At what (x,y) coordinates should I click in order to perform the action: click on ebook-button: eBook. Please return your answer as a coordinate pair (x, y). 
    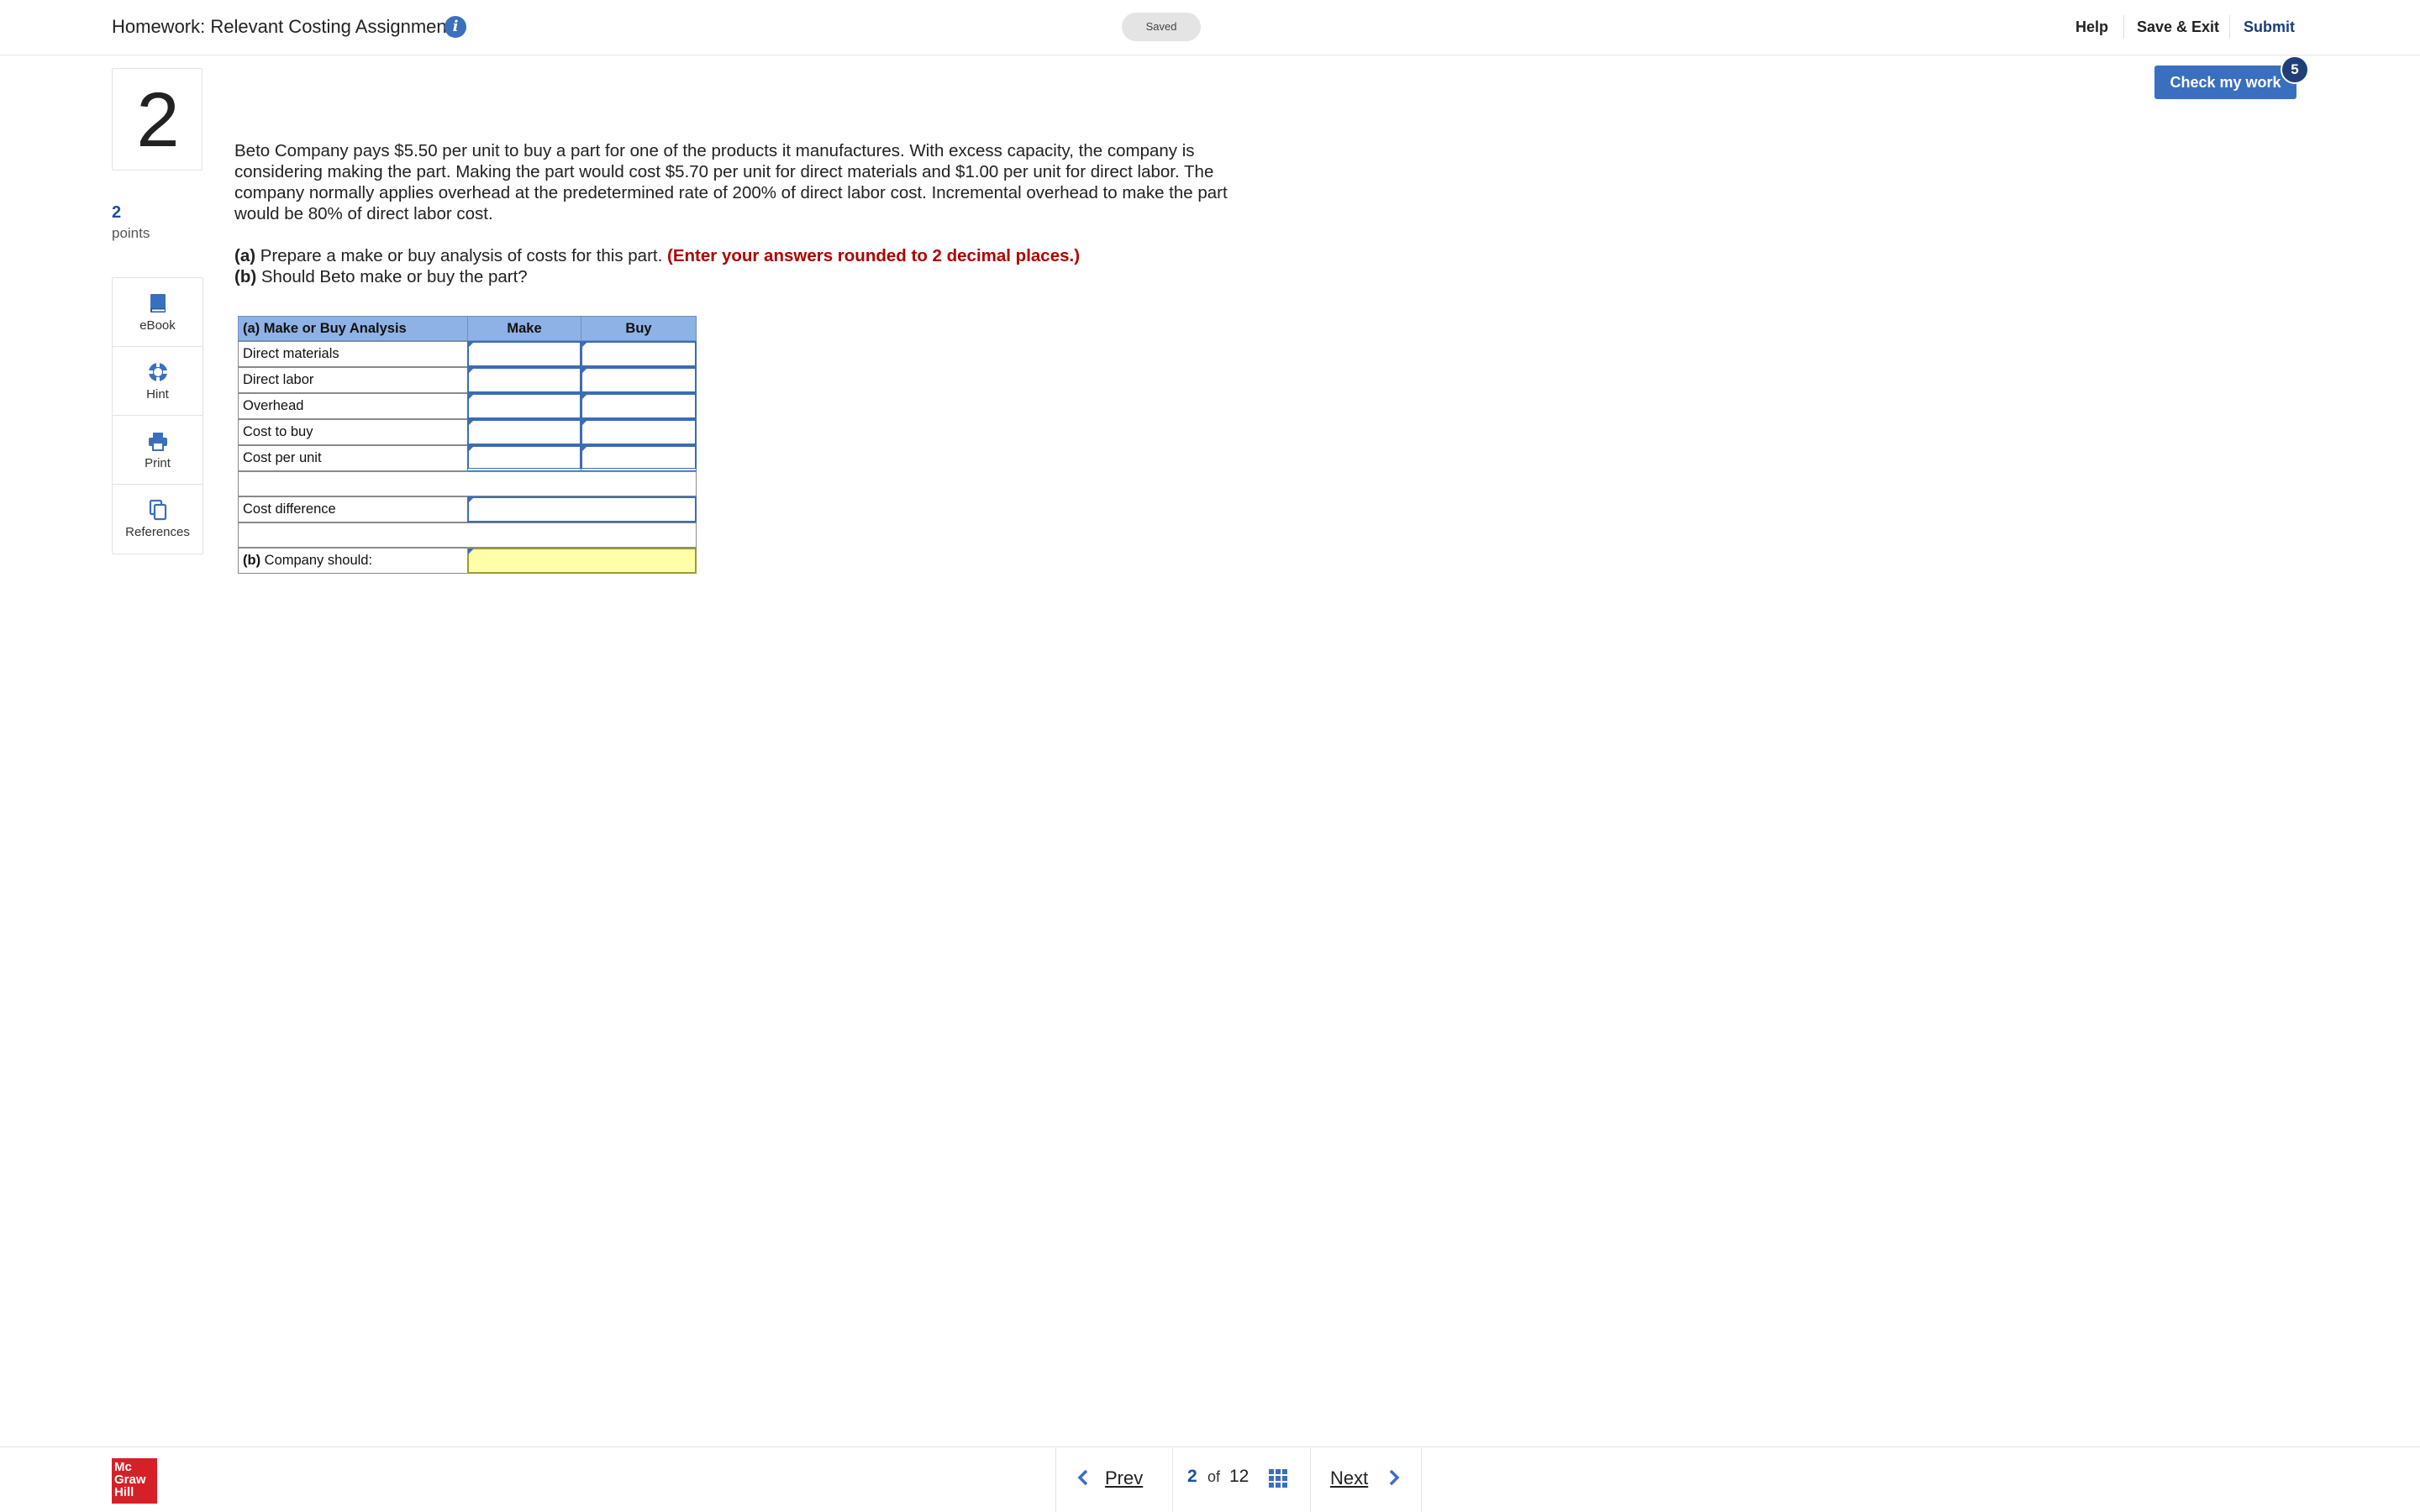
    Looking at the image, I should click on (158, 312).